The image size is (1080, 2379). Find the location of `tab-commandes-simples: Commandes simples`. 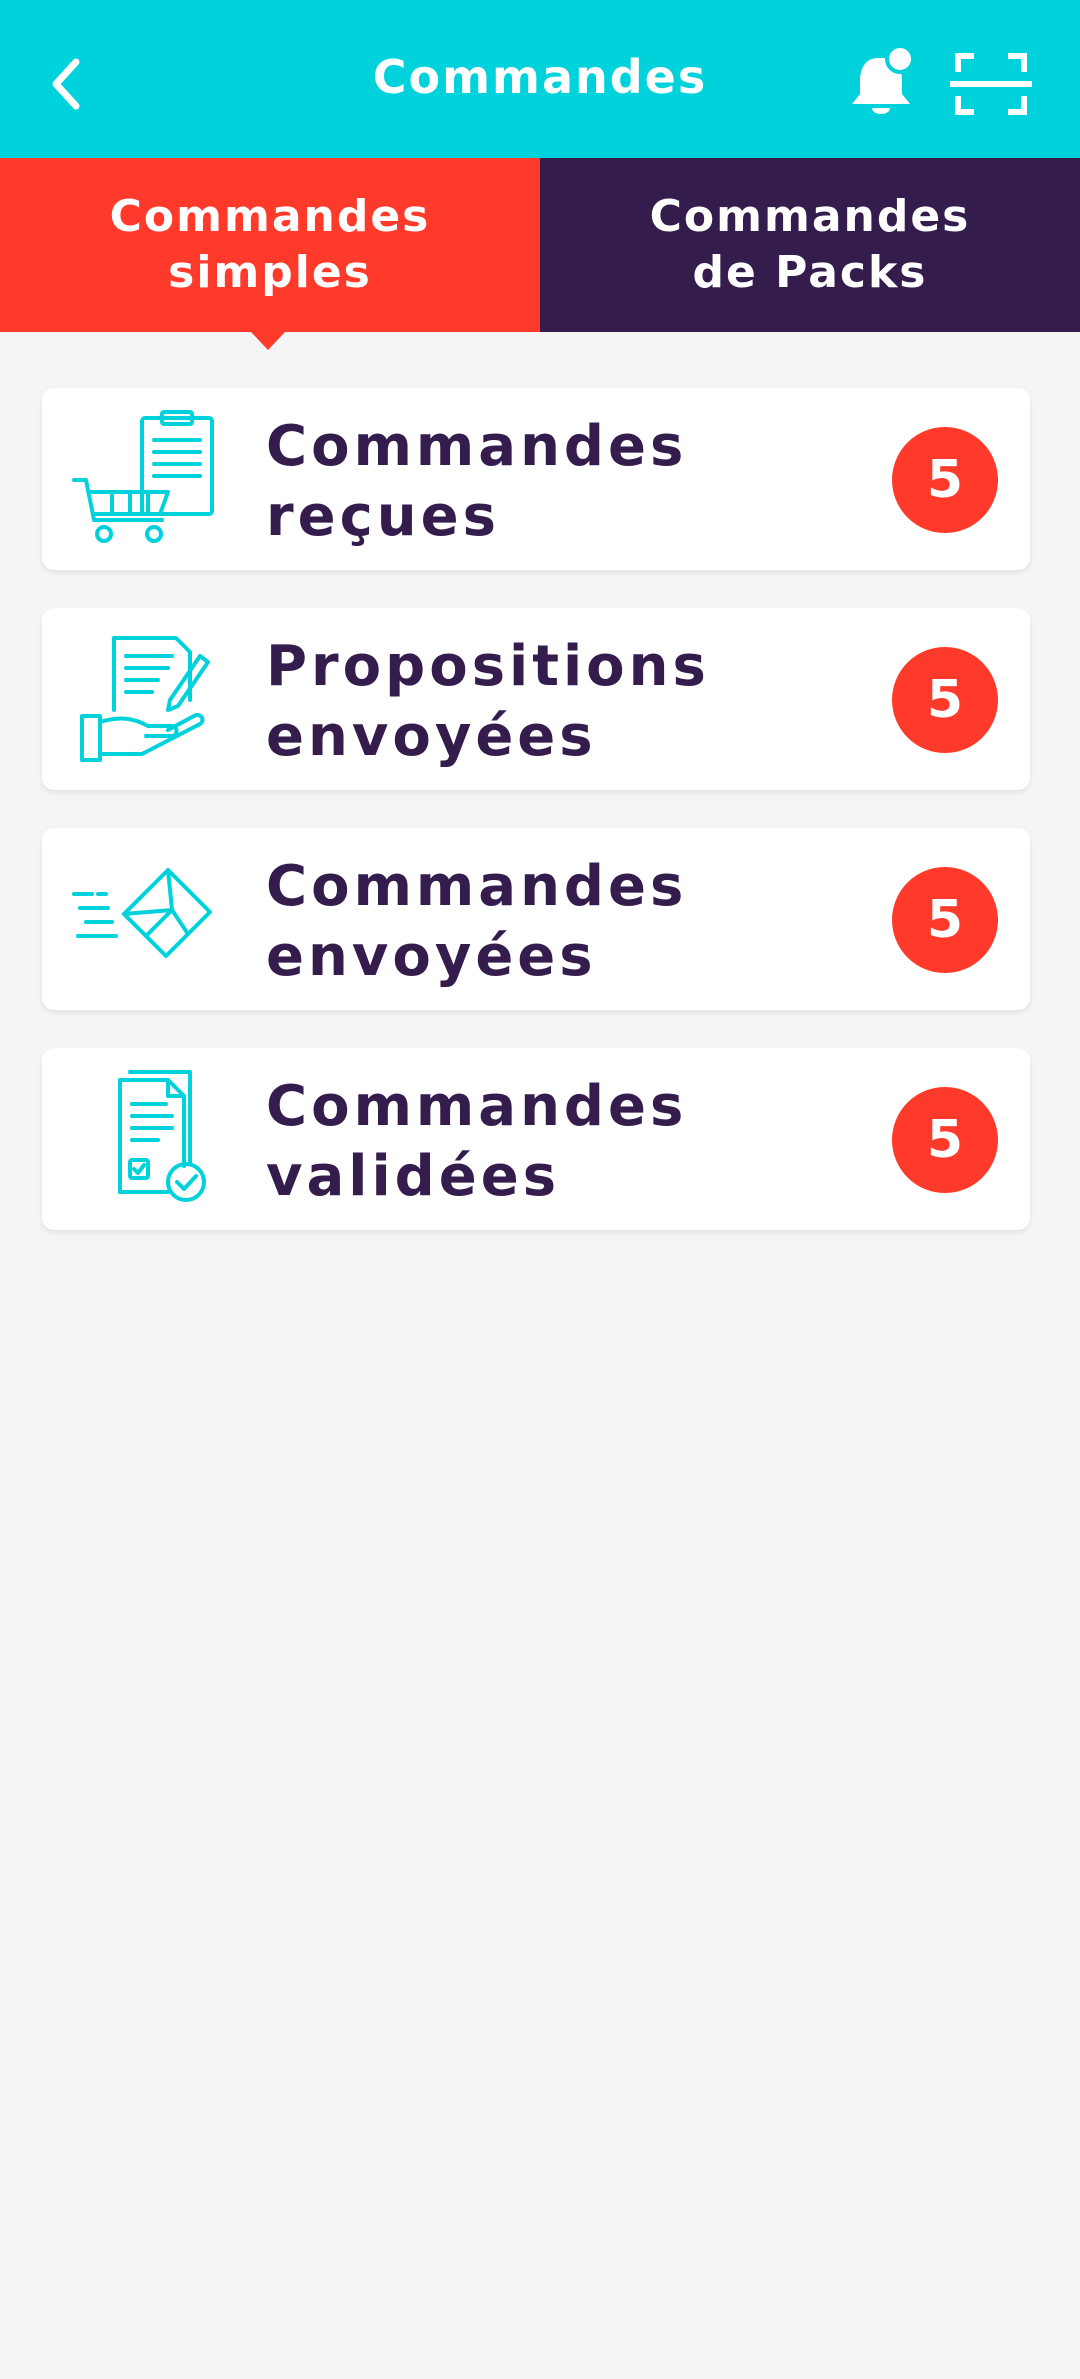

tab-commandes-simples: Commandes simples is located at coordinates (270, 245).